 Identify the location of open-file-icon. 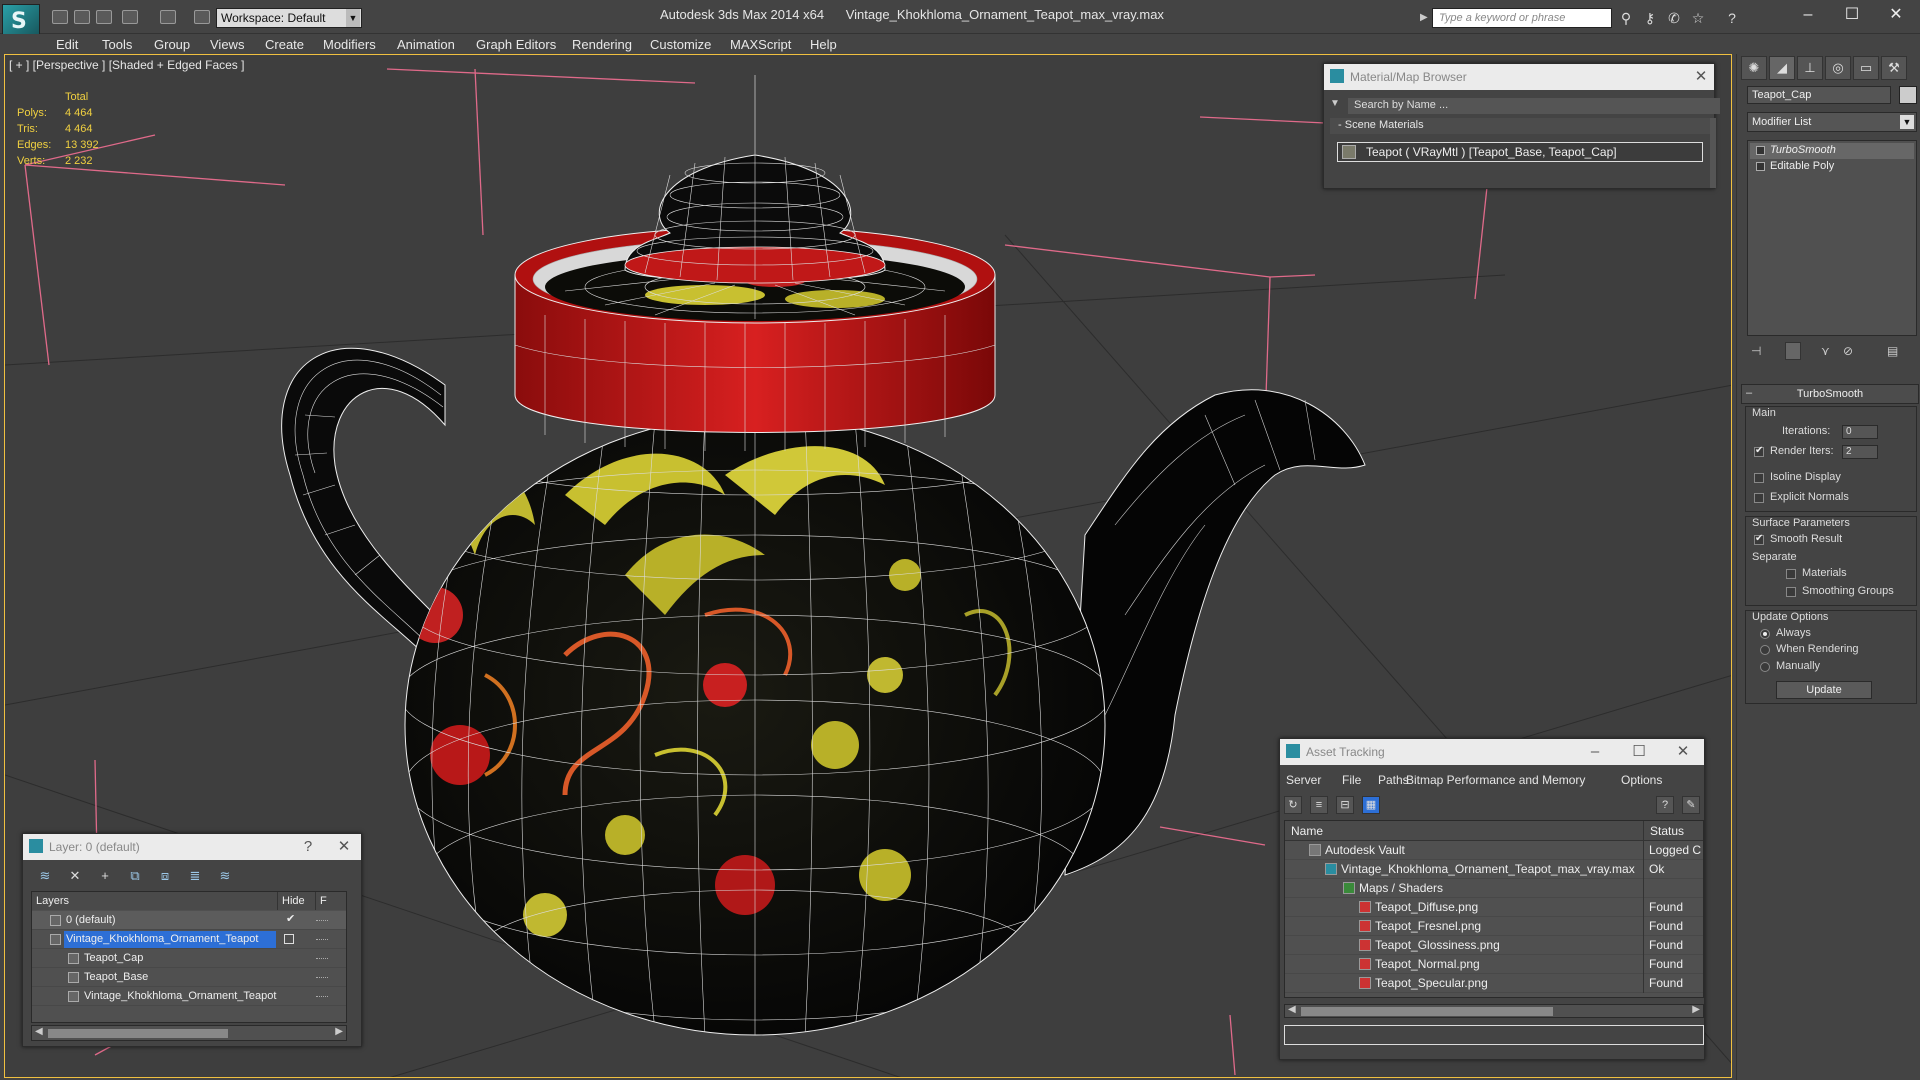
(82, 17).